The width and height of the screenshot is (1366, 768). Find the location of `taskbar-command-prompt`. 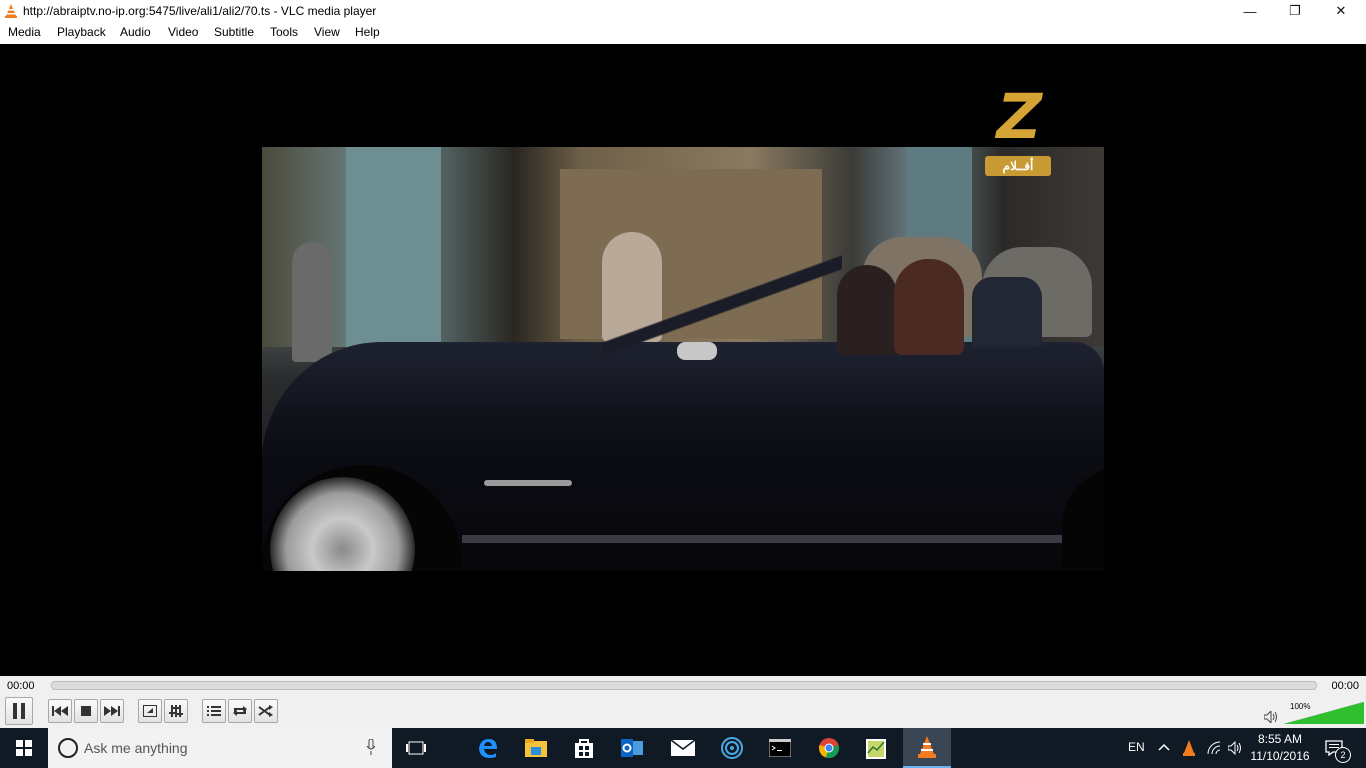

taskbar-command-prompt is located at coordinates (780, 748).